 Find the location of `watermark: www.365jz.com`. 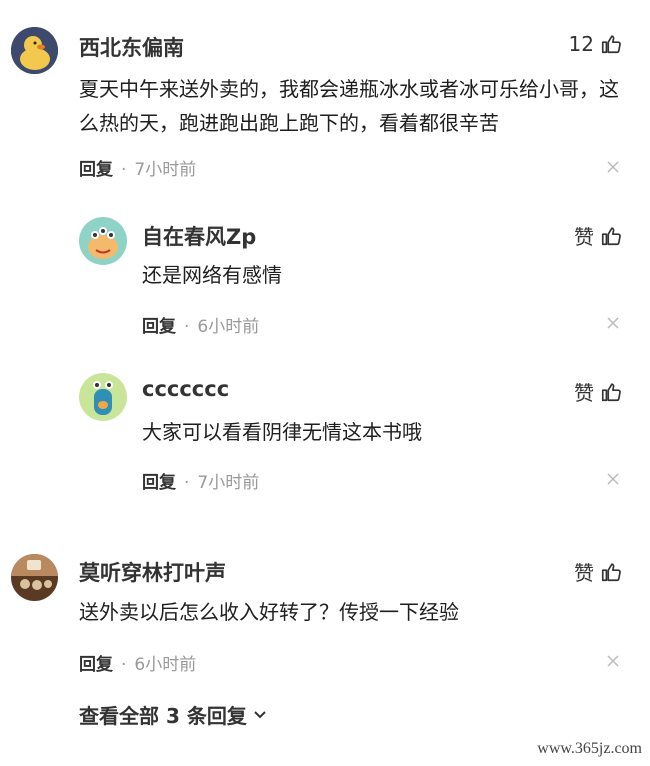

watermark: www.365jz.com is located at coordinates (589, 748).